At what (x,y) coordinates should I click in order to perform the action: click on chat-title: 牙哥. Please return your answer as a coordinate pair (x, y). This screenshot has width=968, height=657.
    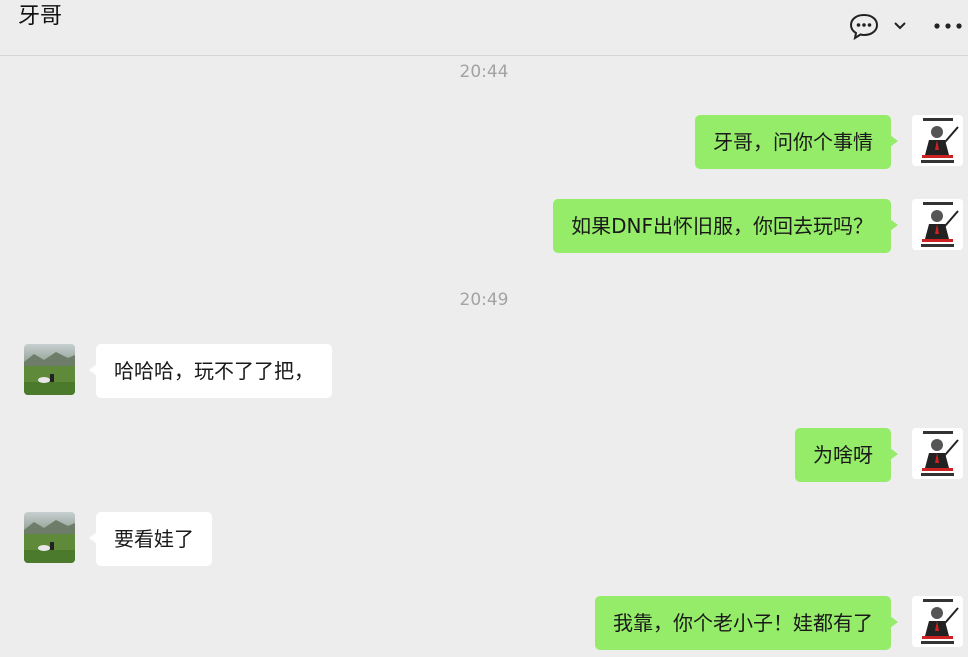
    Looking at the image, I should click on (40, 16).